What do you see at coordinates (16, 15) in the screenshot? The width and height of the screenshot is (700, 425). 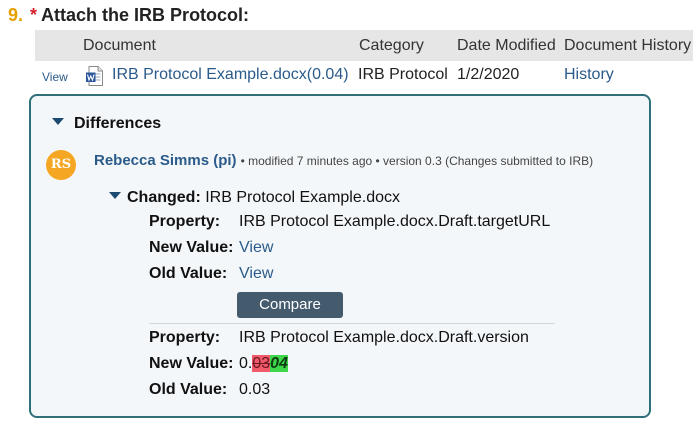 I see `question-number: 9.` at bounding box center [16, 15].